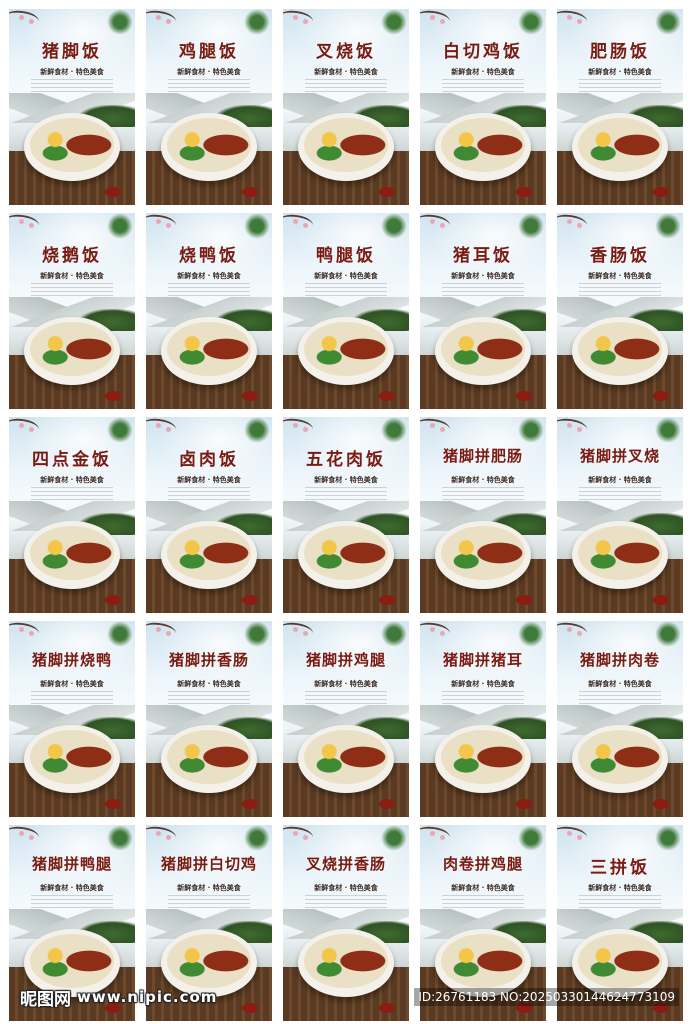 This screenshot has width=693, height=1024. What do you see at coordinates (346, 107) in the screenshot?
I see `poster-card: 叉烧饭 新鲜食材 · 特色美食` at bounding box center [346, 107].